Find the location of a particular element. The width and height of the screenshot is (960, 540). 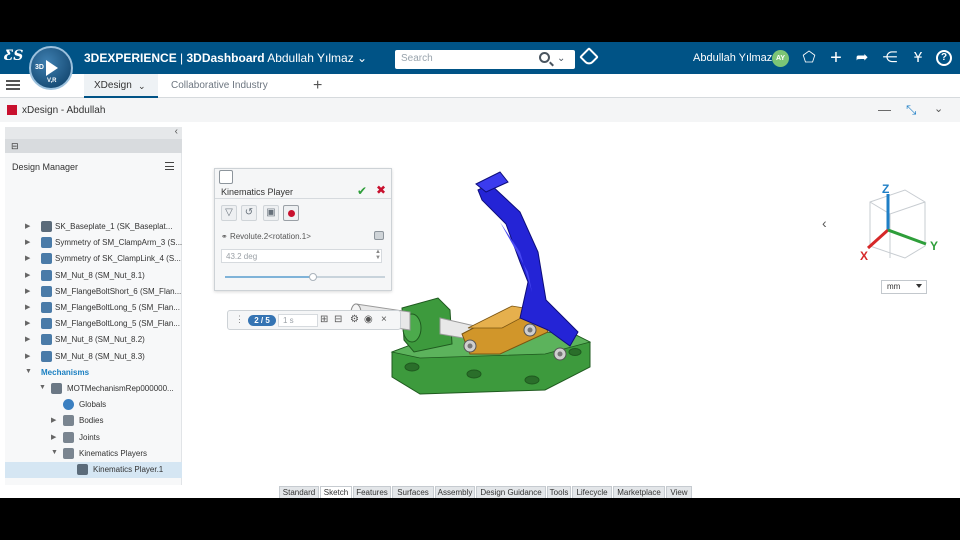

window-menu-chevron-icon: ⌄ is located at coordinates (938, 108).